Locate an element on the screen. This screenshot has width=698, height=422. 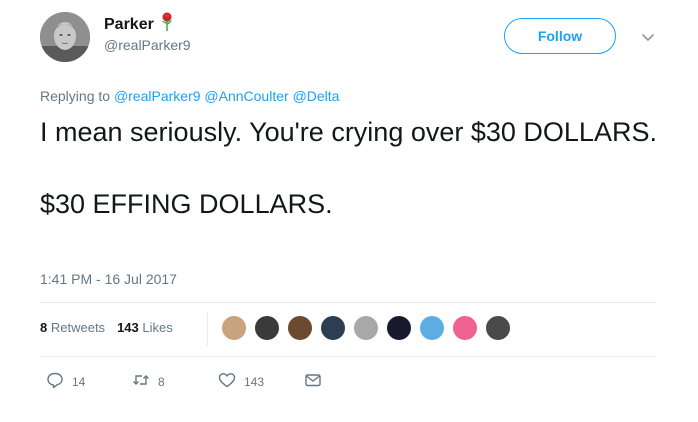
reply-icon is located at coordinates (55, 381).